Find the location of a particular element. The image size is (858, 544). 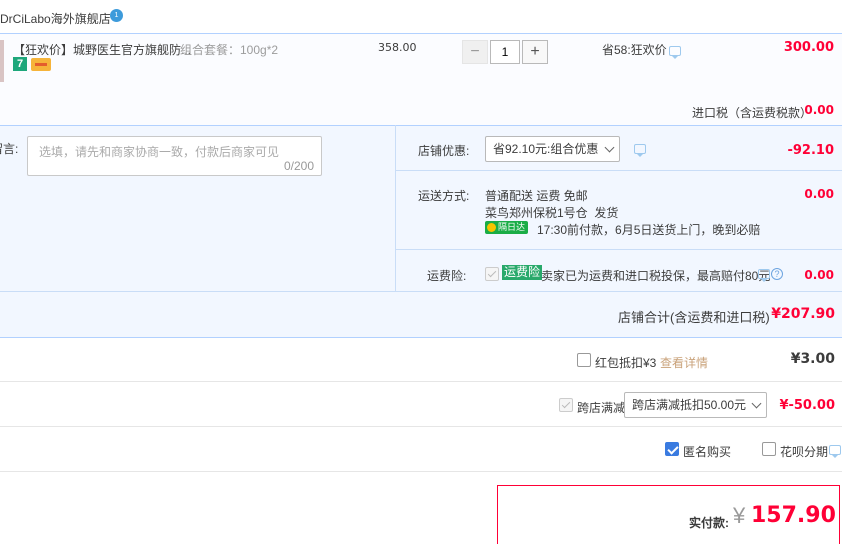

import-tax-label: 进口税（含运费税款） is located at coordinates (752, 113).